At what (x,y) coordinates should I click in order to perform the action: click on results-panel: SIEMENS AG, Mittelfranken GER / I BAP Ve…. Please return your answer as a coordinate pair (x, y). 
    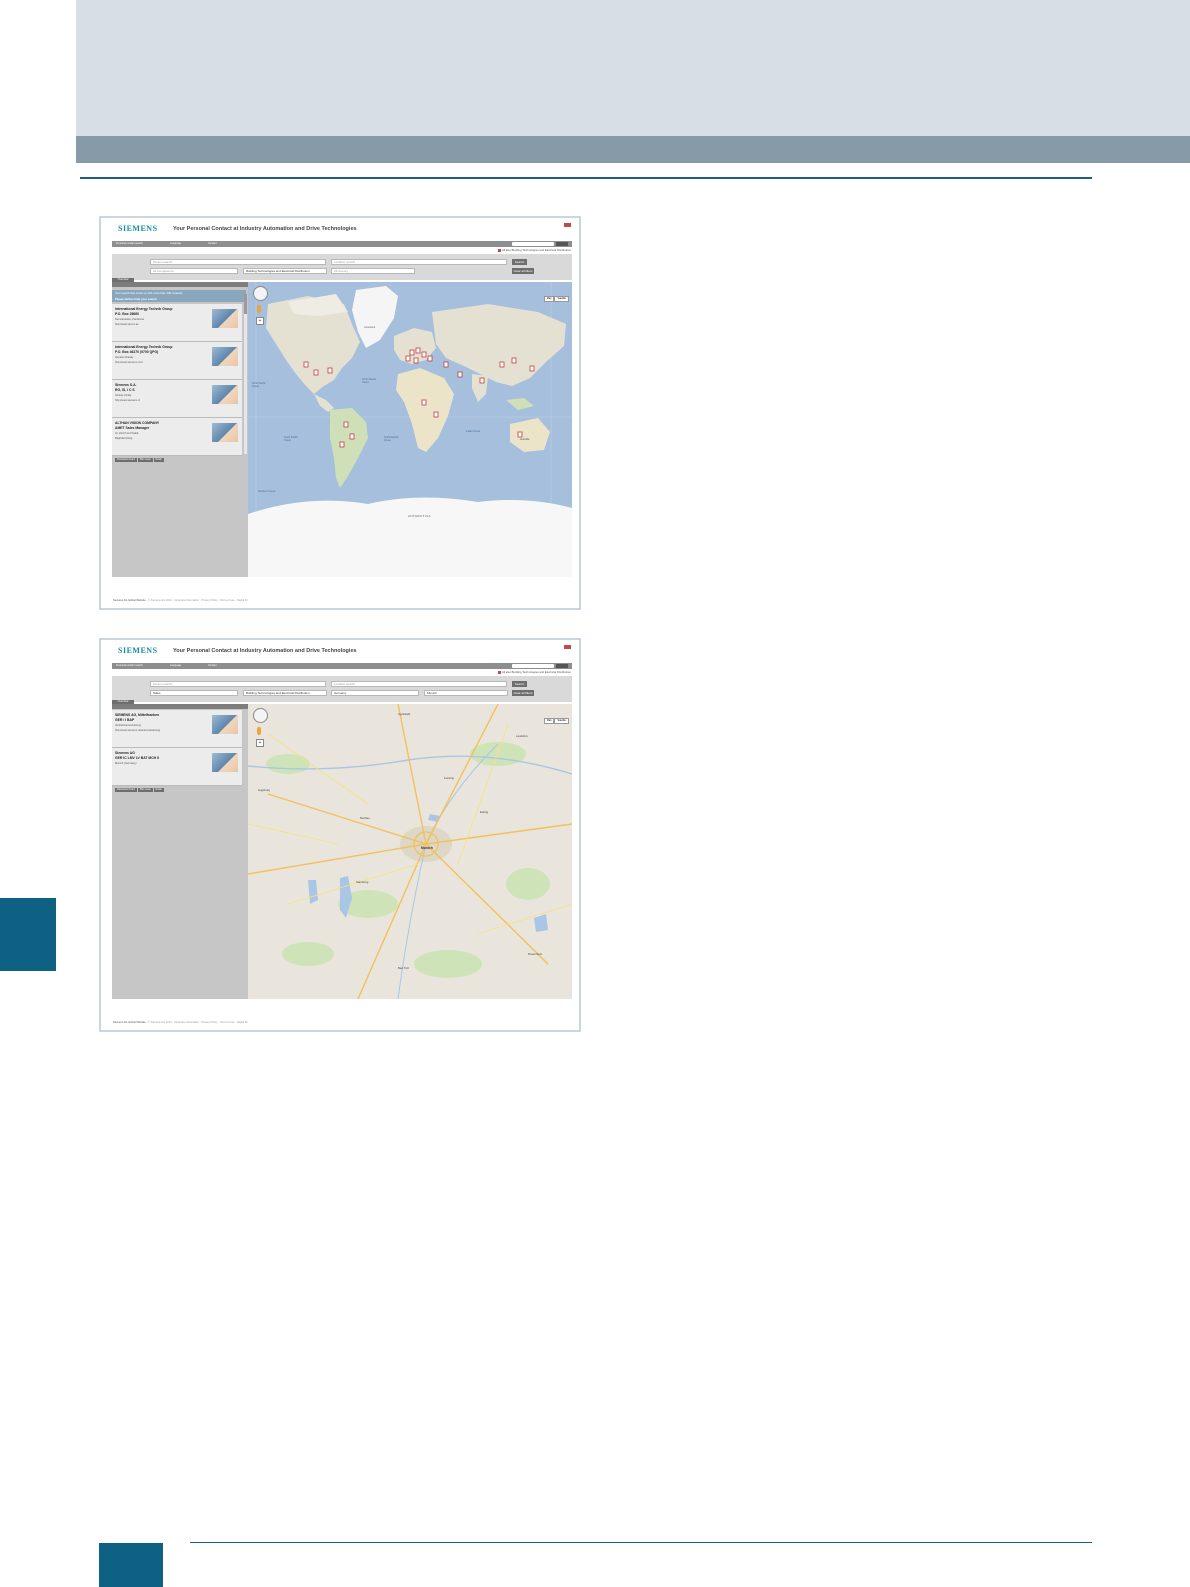
    Looking at the image, I should click on (180, 851).